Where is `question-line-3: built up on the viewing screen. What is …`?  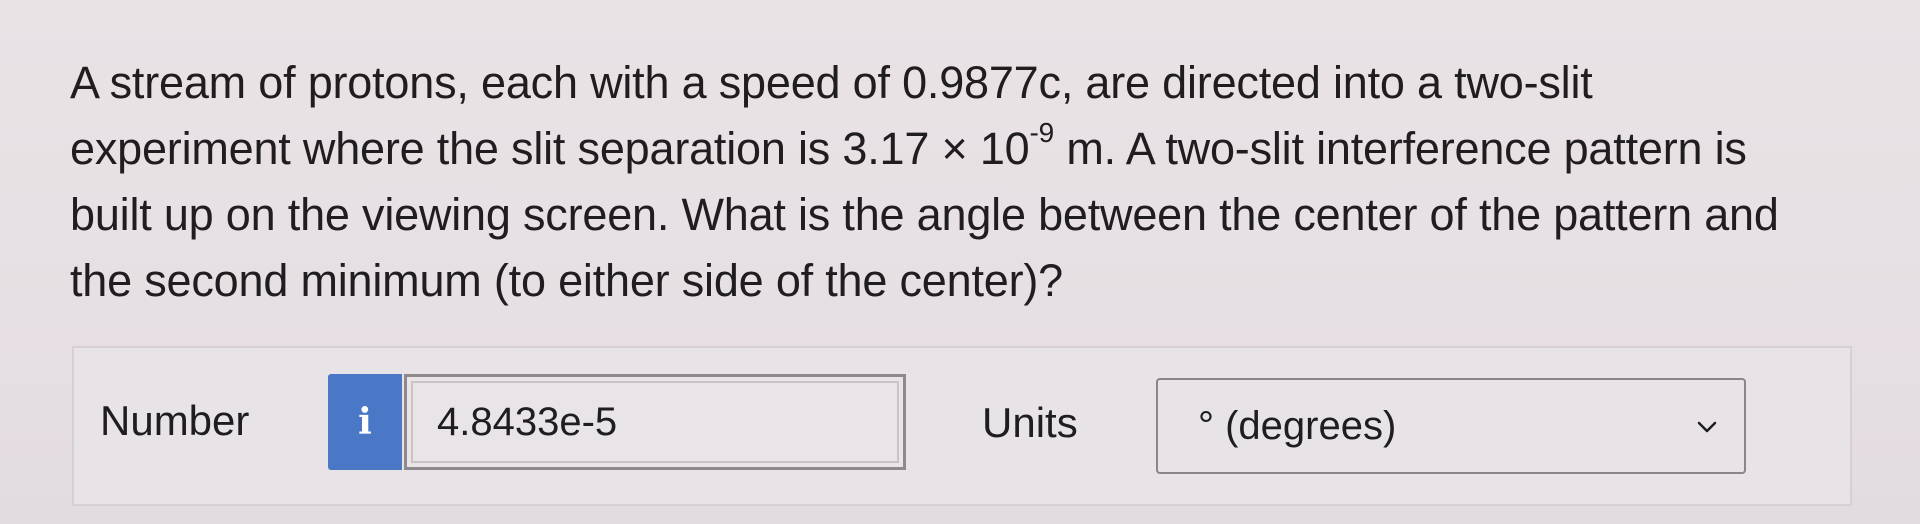 question-line-3: built up on the viewing screen. What is … is located at coordinates (924, 214).